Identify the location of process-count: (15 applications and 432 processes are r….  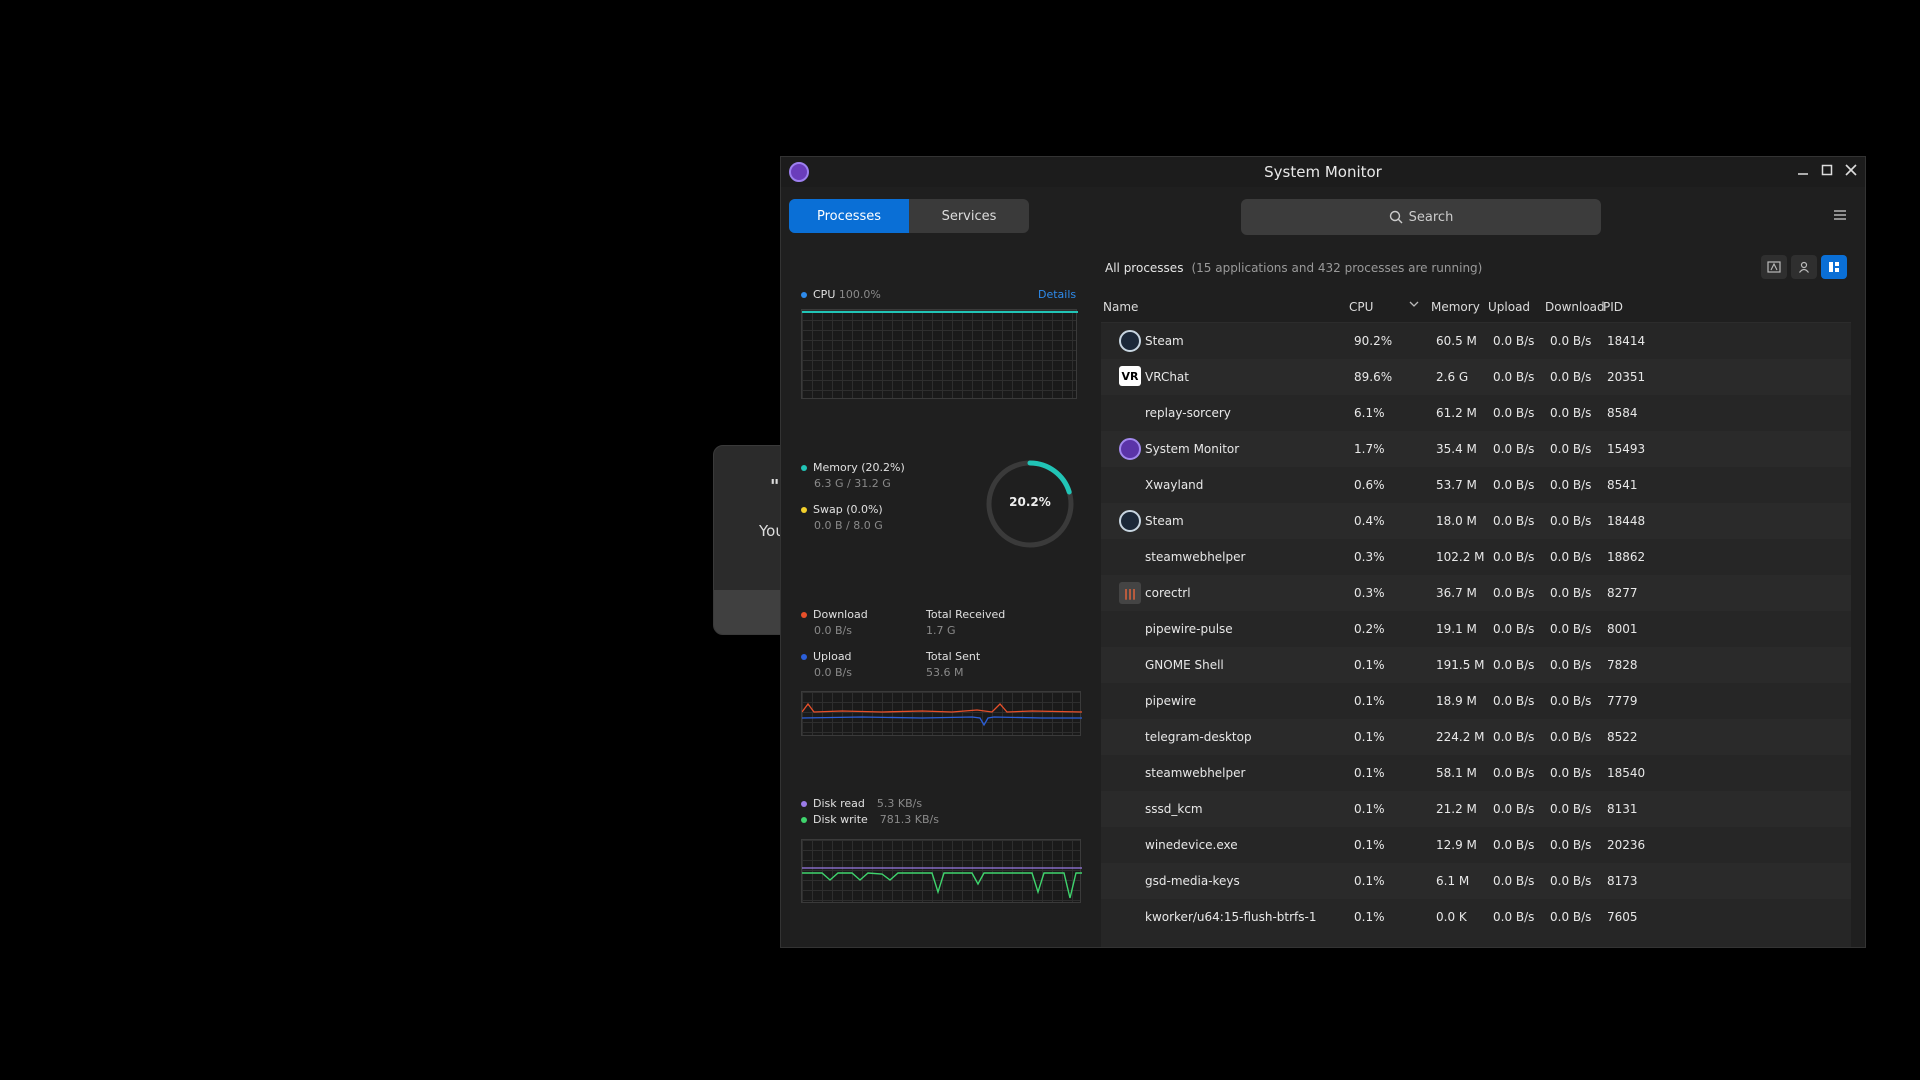
(1337, 268).